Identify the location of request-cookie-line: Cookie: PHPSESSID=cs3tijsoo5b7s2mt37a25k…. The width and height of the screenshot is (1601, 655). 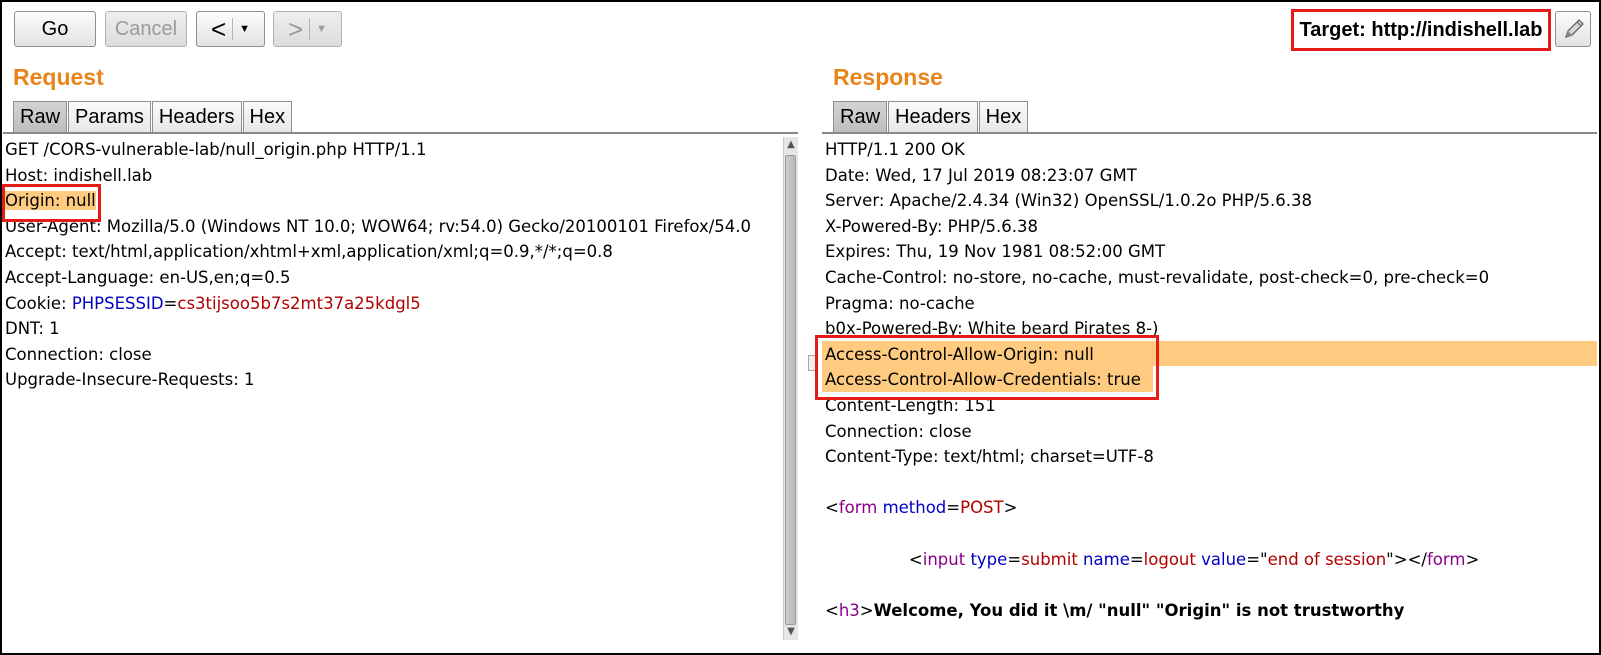
(378, 304).